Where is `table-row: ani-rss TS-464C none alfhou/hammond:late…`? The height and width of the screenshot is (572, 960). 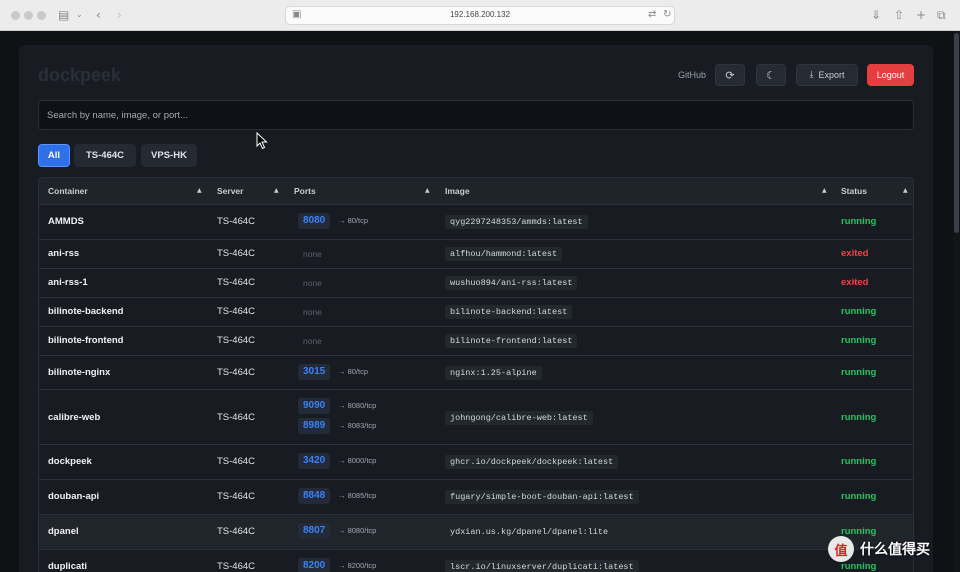 table-row: ani-rss TS-464C none alfhou/hammond:late… is located at coordinates (476, 254).